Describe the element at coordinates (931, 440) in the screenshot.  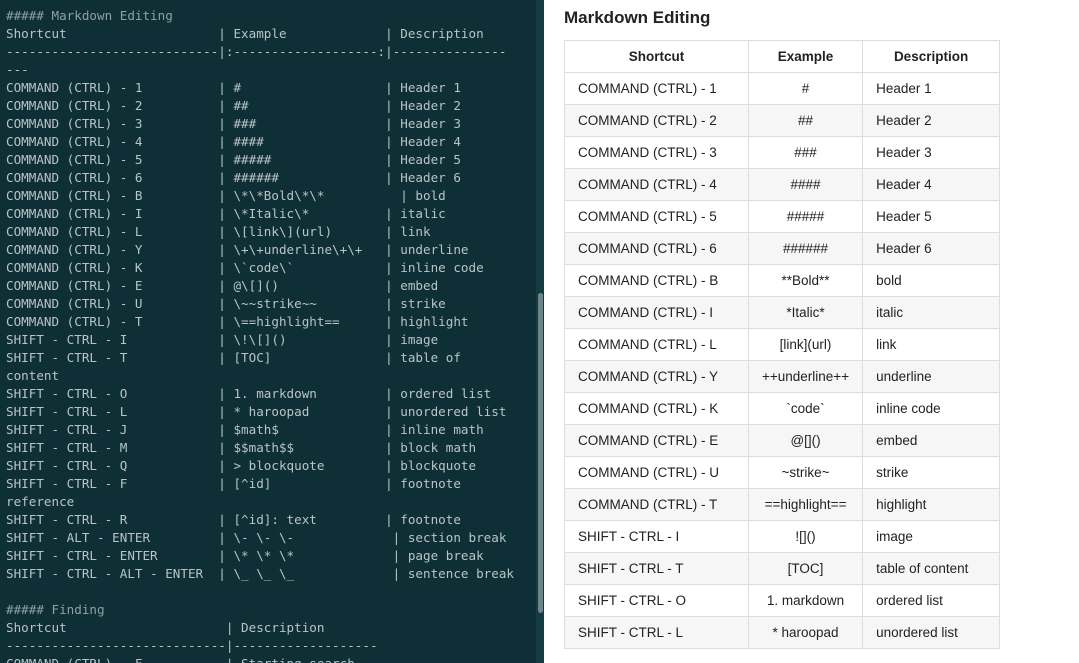
I see `cell-description: embed` at that location.